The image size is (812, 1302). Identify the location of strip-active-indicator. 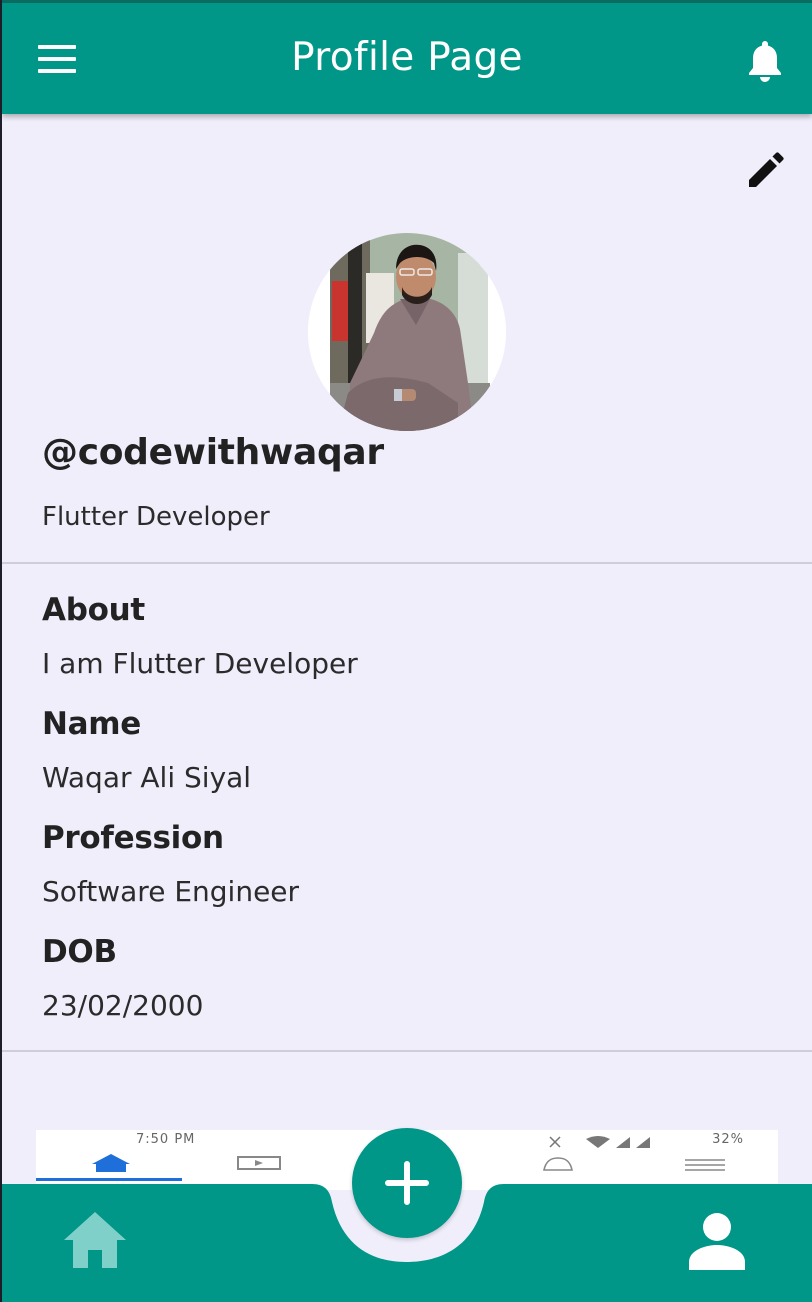
(109, 1179).